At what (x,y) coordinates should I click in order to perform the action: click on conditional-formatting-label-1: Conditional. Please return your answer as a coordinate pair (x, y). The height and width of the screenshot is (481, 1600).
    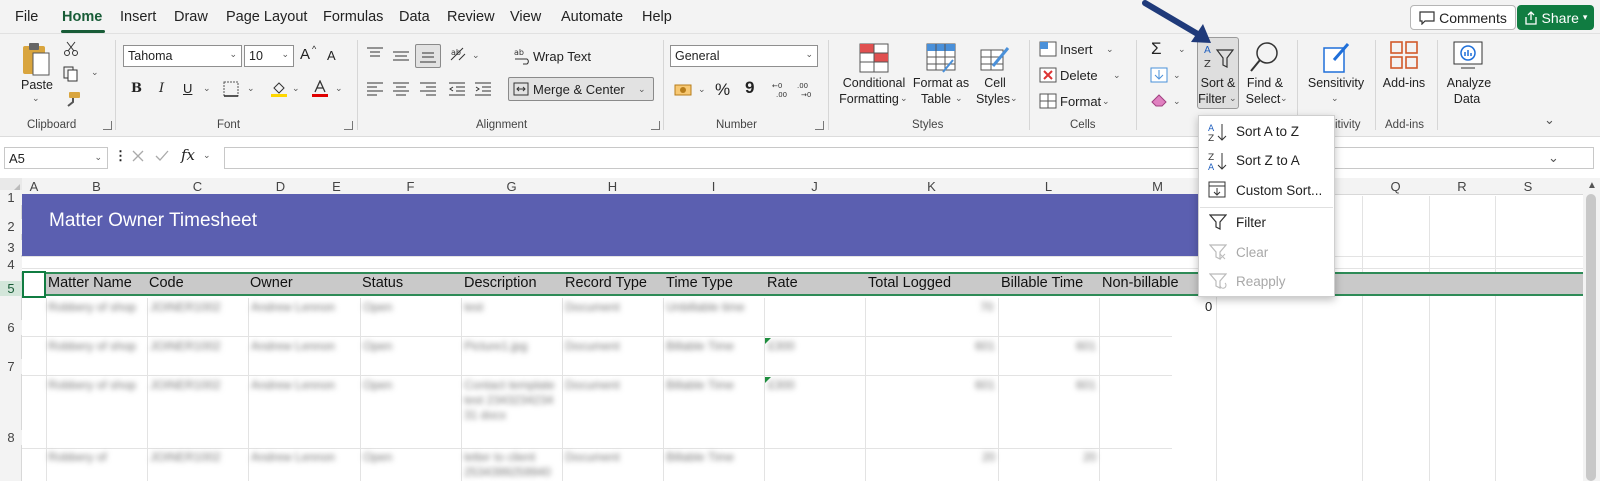
    Looking at the image, I should click on (874, 83).